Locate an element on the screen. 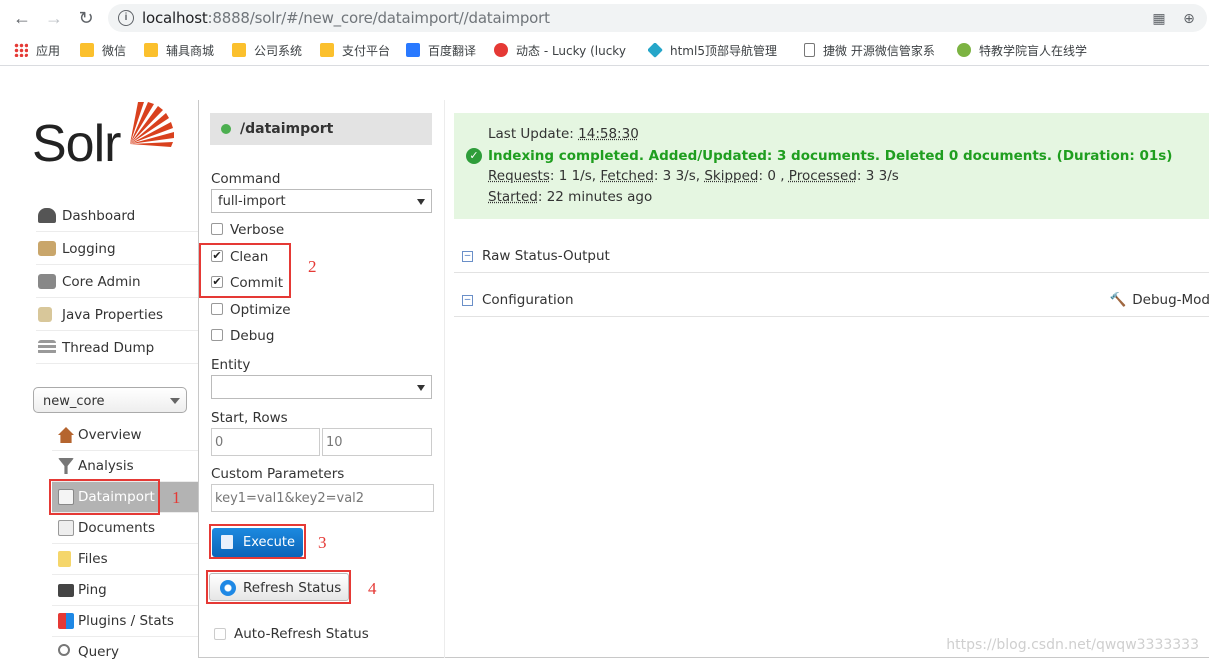 The height and width of the screenshot is (664, 1209). optimize-label: Optimize is located at coordinates (260, 310).